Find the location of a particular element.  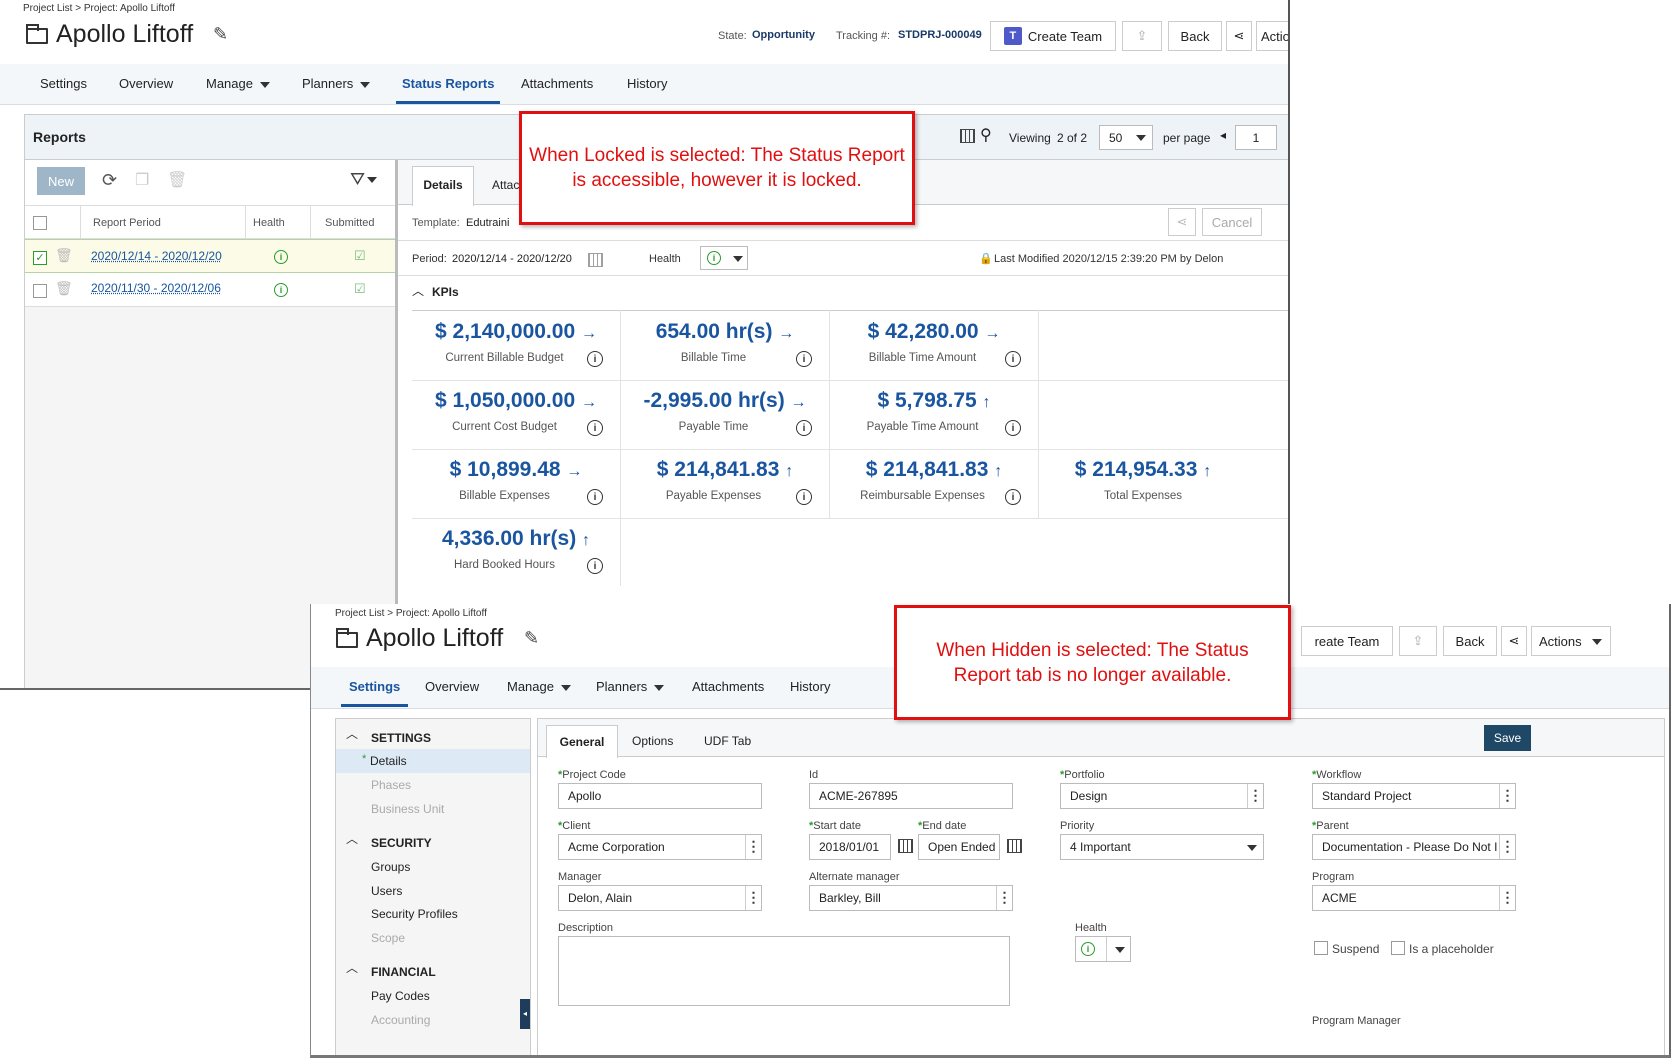

table-row: 🗑 2020/11/30 - 2020/12/06 i ☑ is located at coordinates (210, 290).